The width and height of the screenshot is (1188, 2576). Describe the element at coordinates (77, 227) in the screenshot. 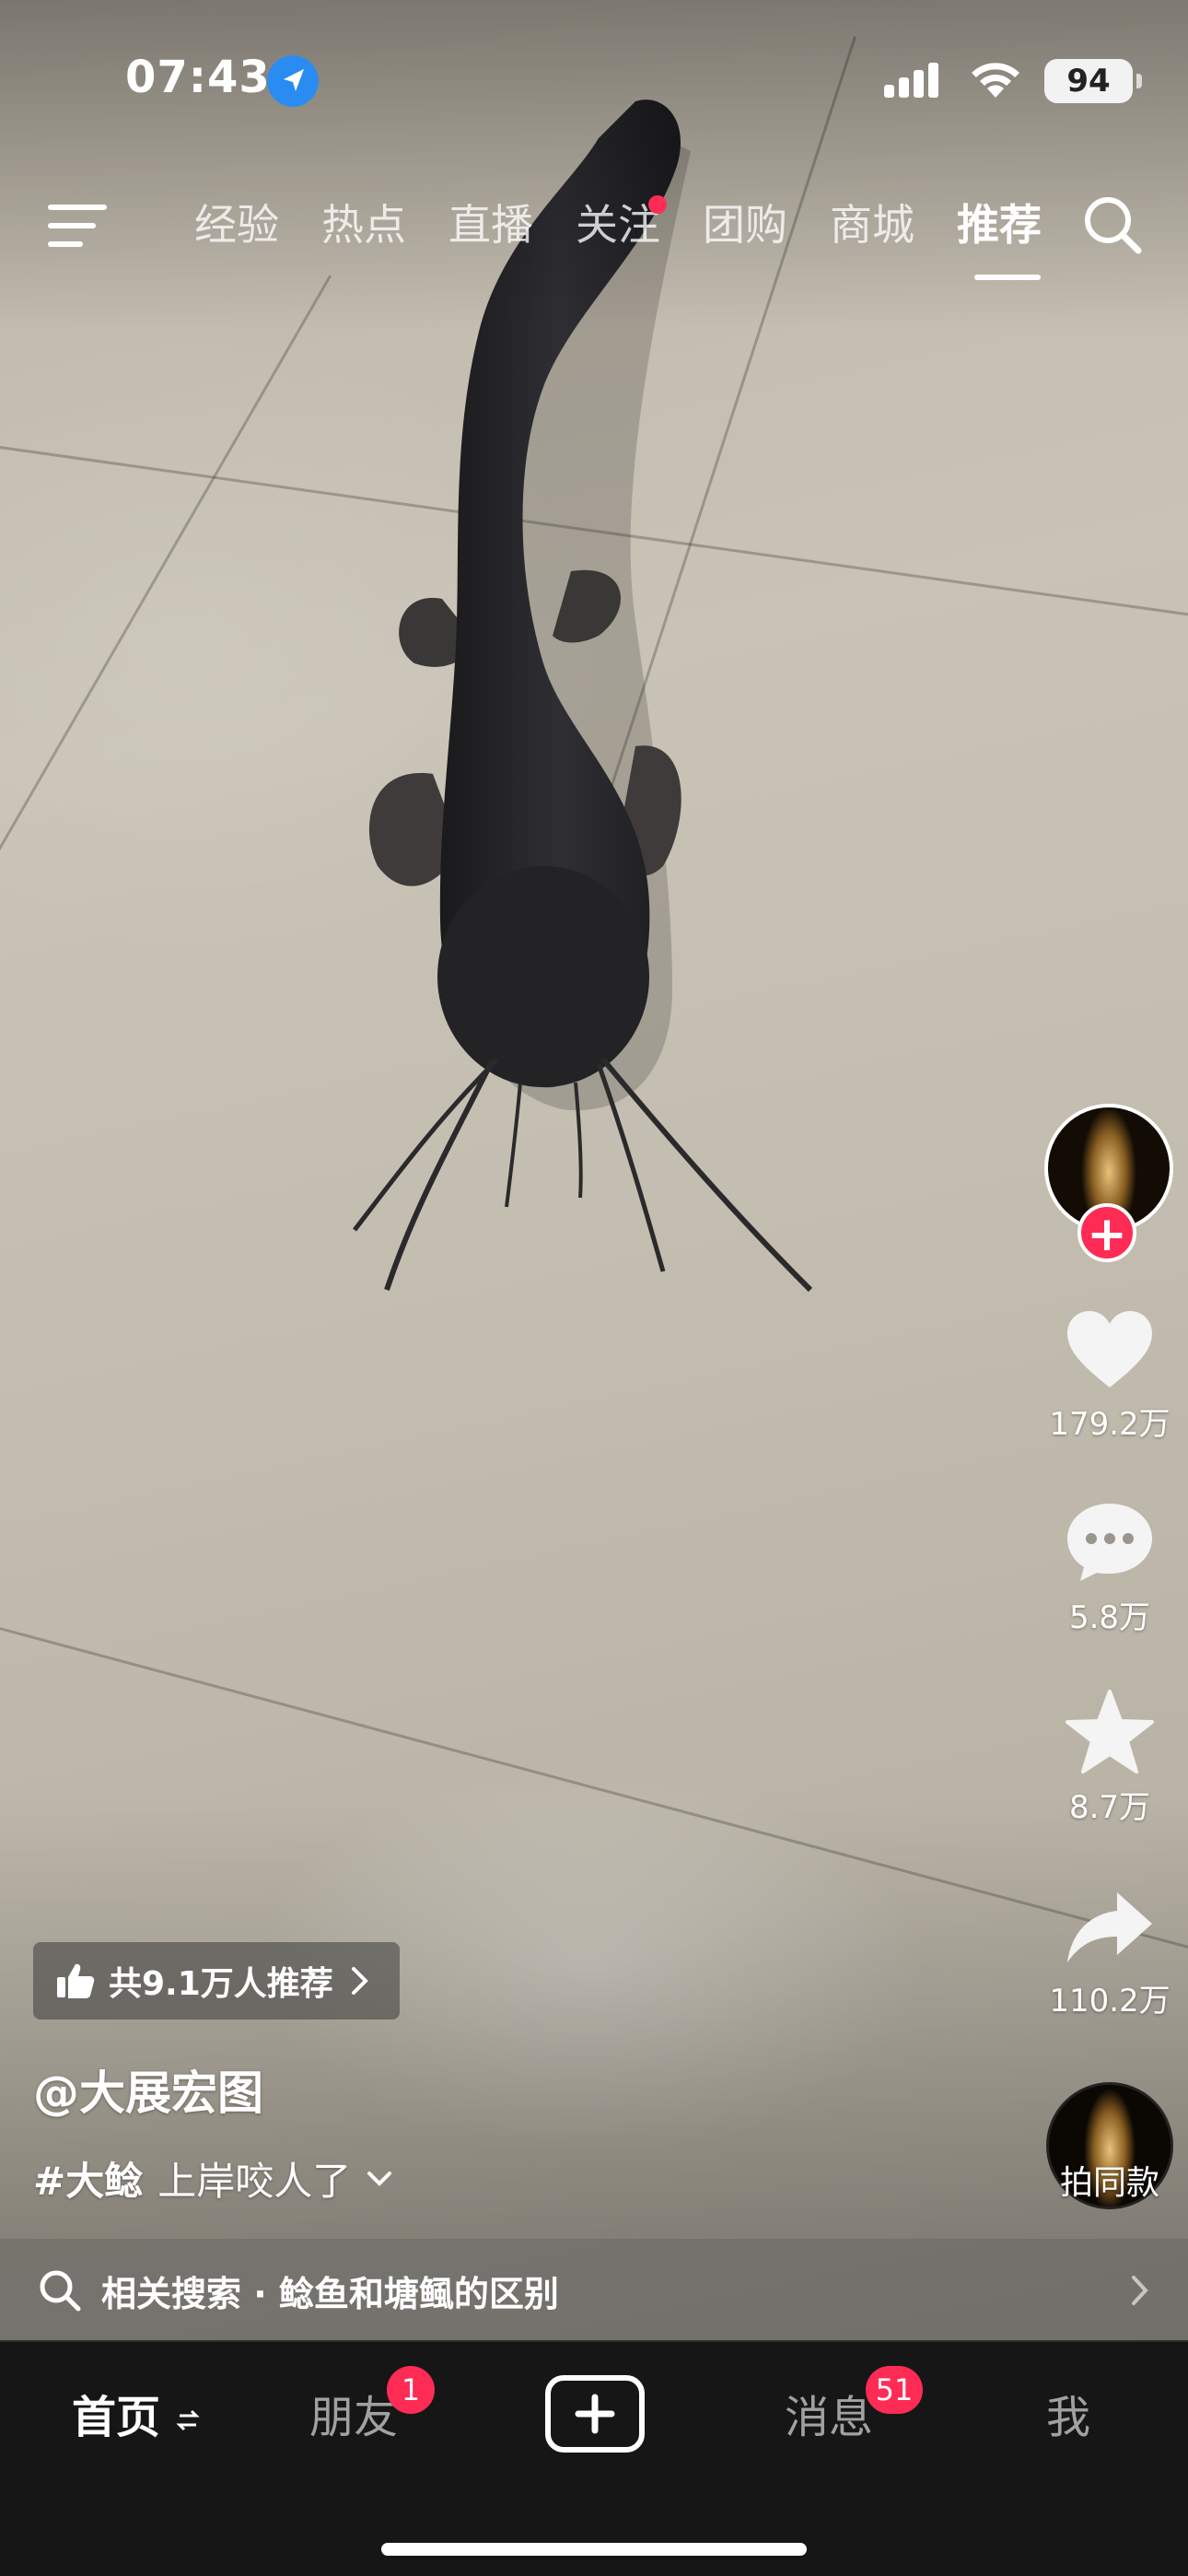

I see `menu-icon` at that location.